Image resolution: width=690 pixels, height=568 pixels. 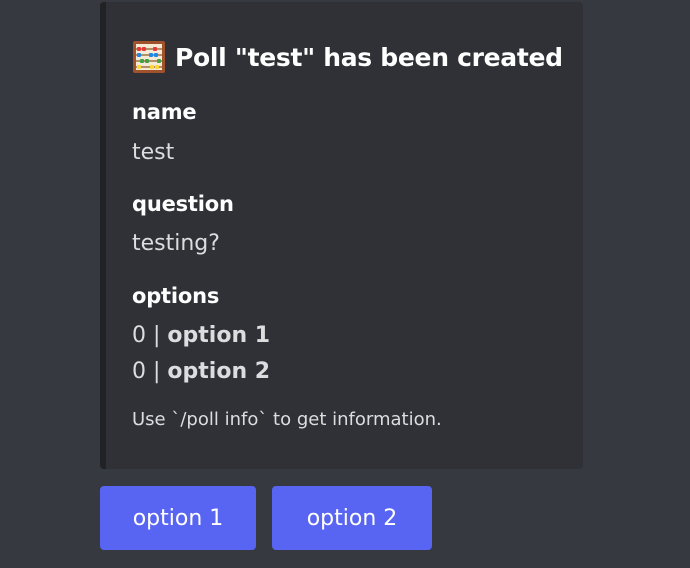 What do you see at coordinates (287, 419) in the screenshot?
I see `embed-footer-text: Use `/poll info` to get information.` at bounding box center [287, 419].